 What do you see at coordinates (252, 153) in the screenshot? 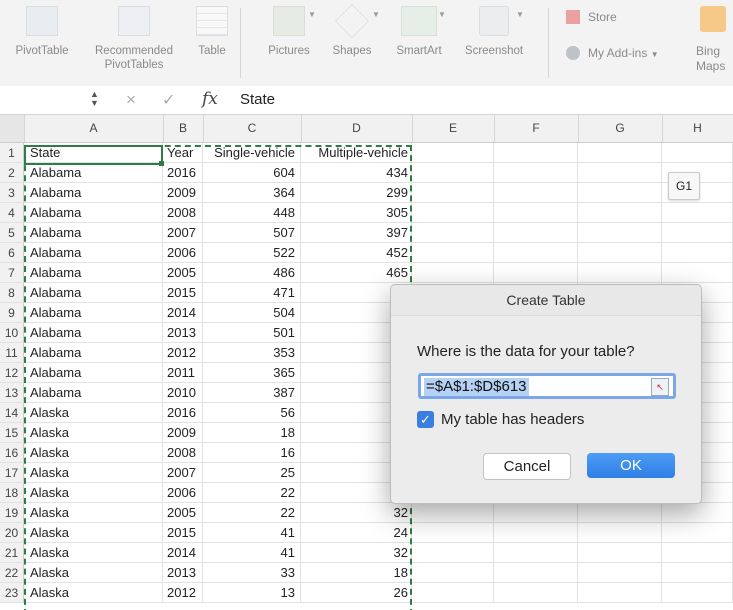
I see `cell-c: Single-vehicle` at bounding box center [252, 153].